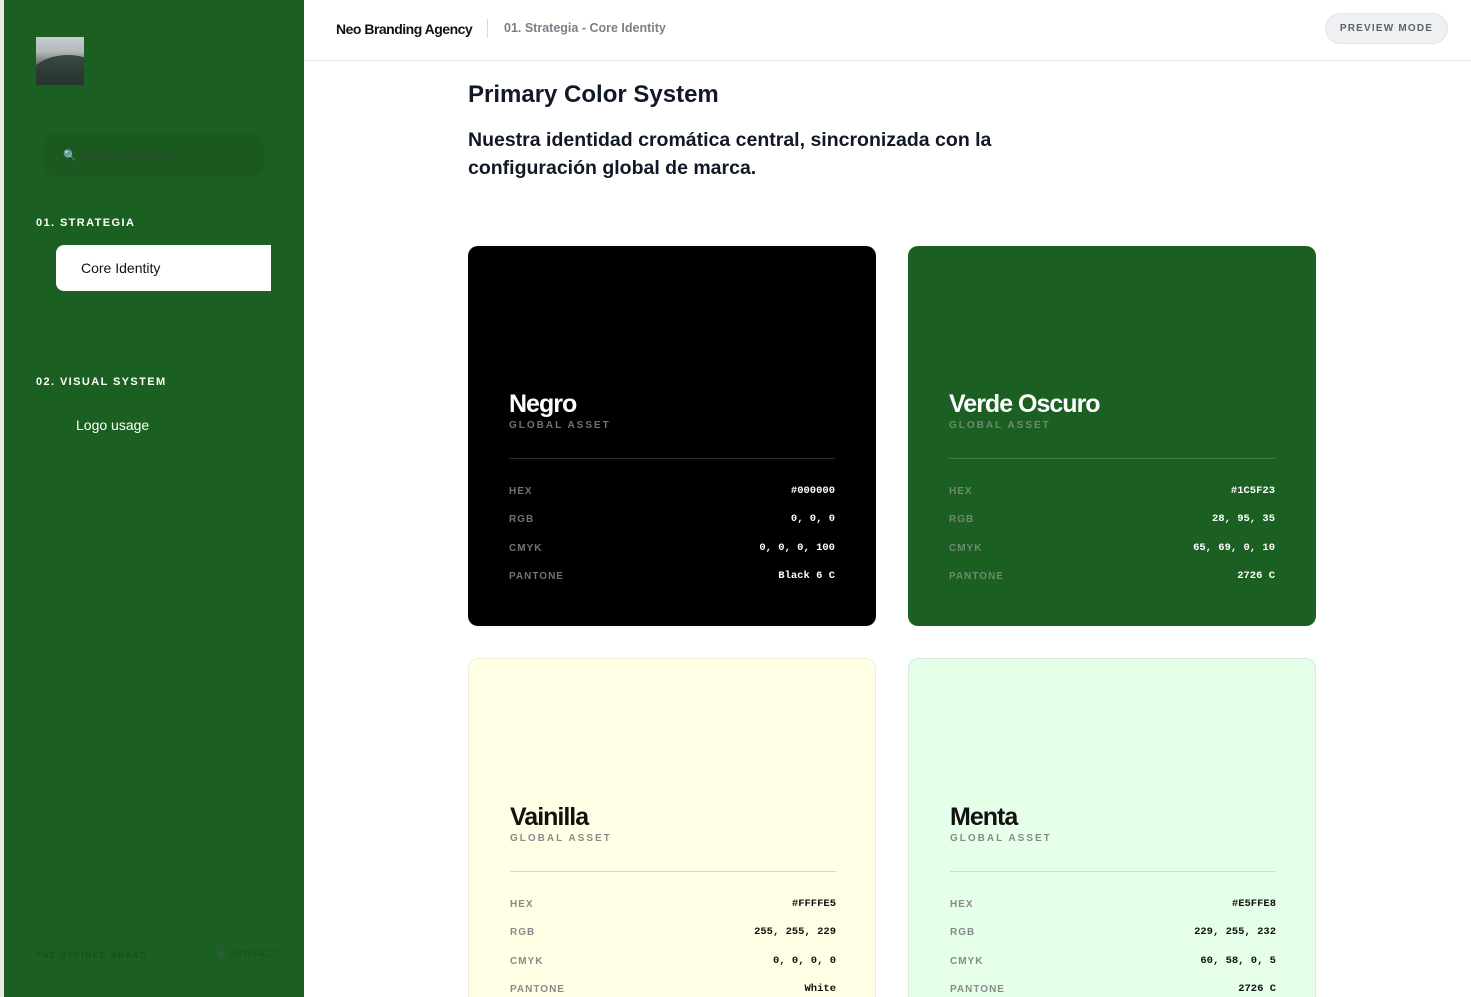  What do you see at coordinates (984, 817) in the screenshot?
I see `color-name: Menta` at bounding box center [984, 817].